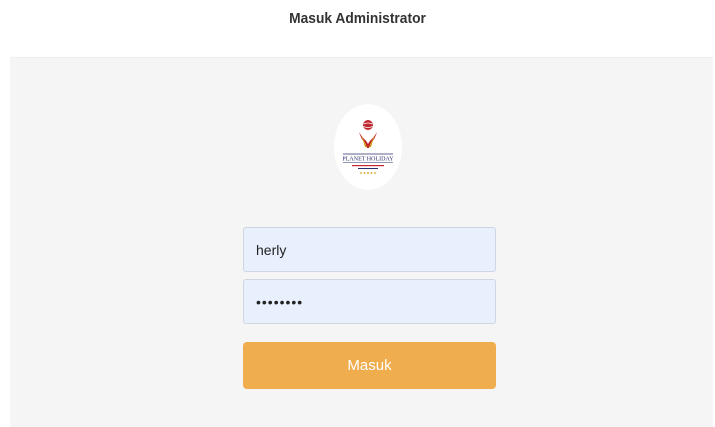  What do you see at coordinates (369, 249) in the screenshot?
I see `username-input` at bounding box center [369, 249].